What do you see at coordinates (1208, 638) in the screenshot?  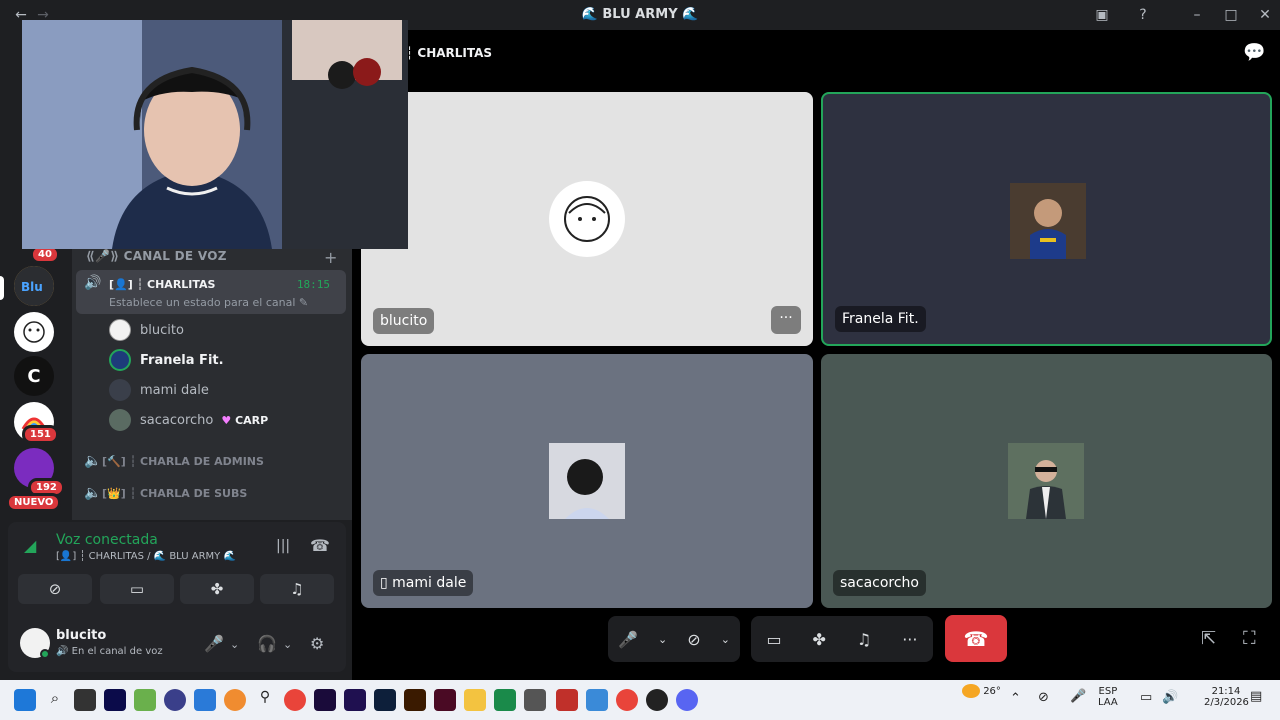 I see `popout-icon: ⇱` at bounding box center [1208, 638].